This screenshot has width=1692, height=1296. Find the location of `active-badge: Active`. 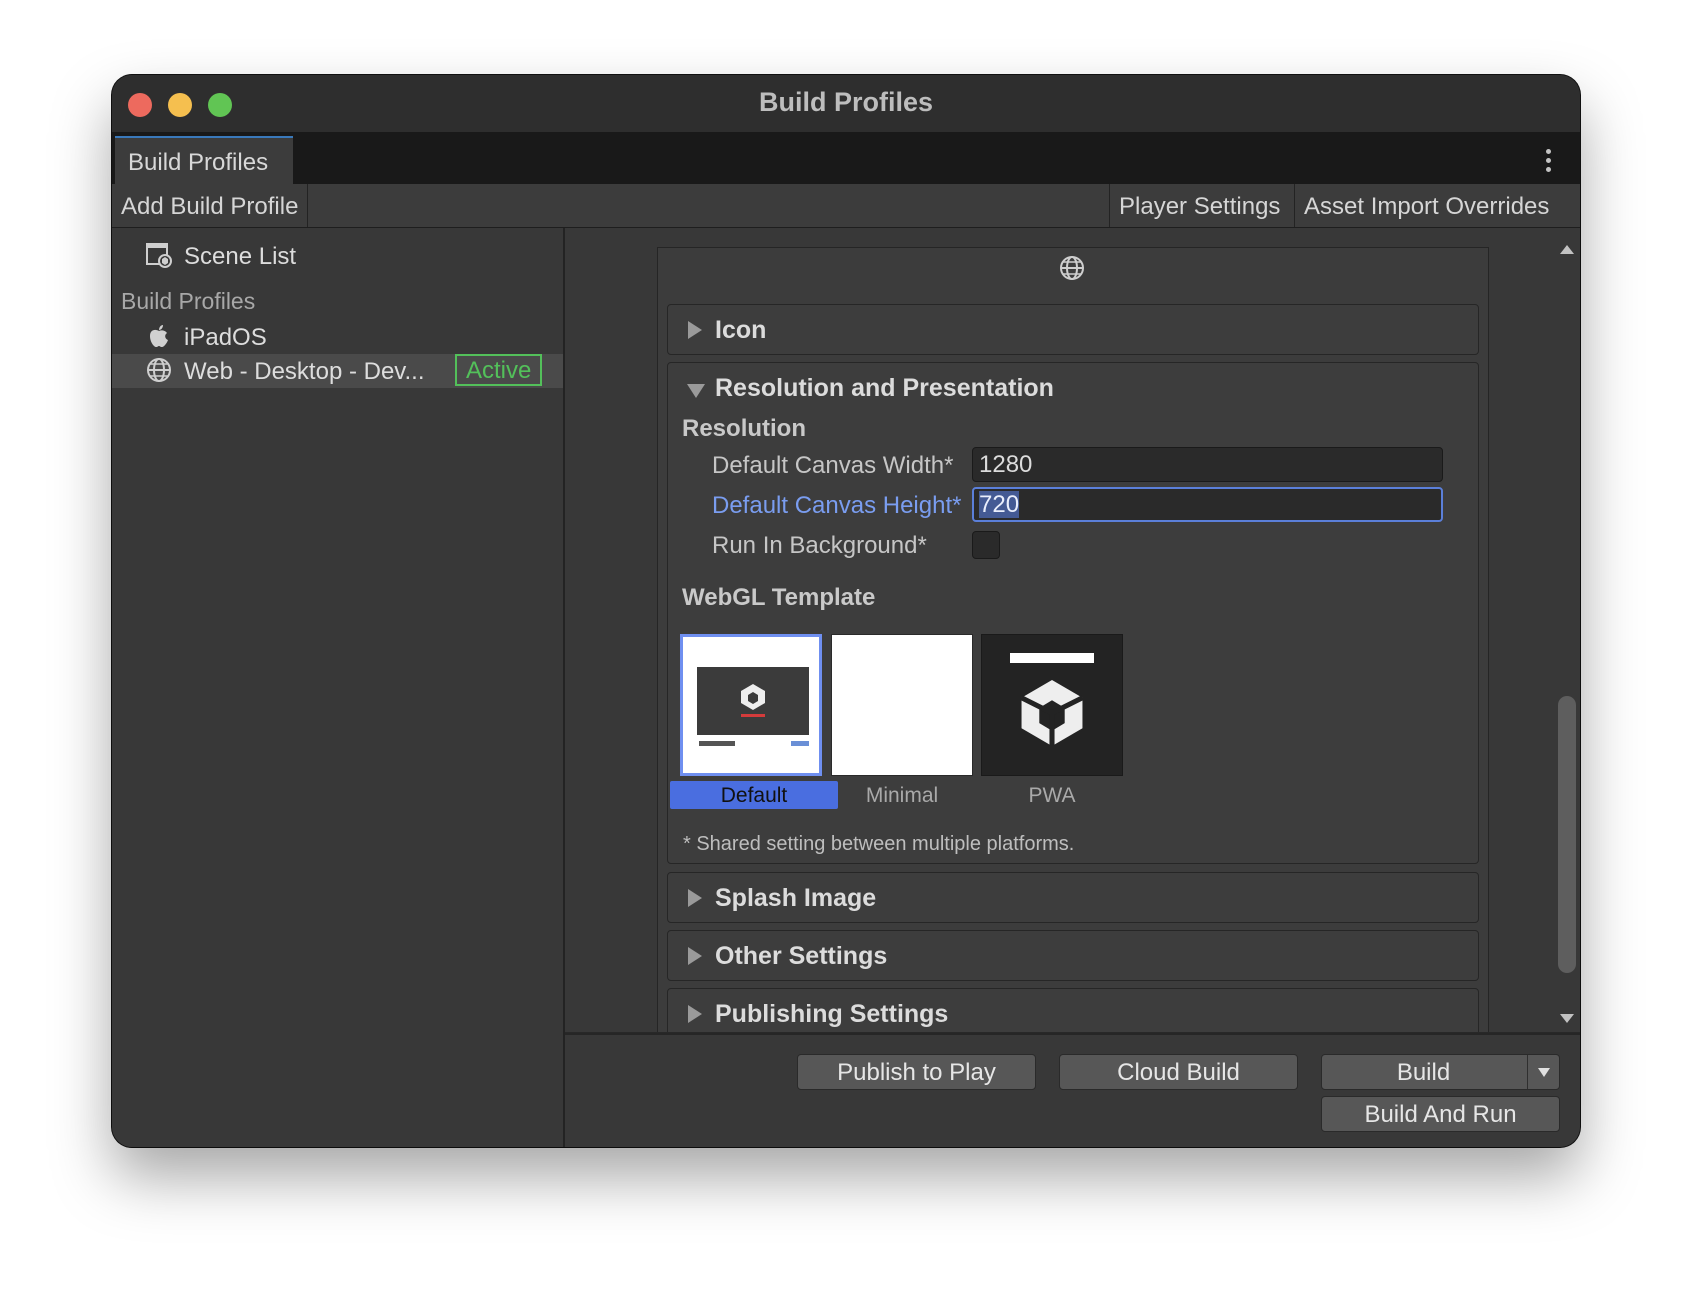

active-badge: Active is located at coordinates (499, 370).